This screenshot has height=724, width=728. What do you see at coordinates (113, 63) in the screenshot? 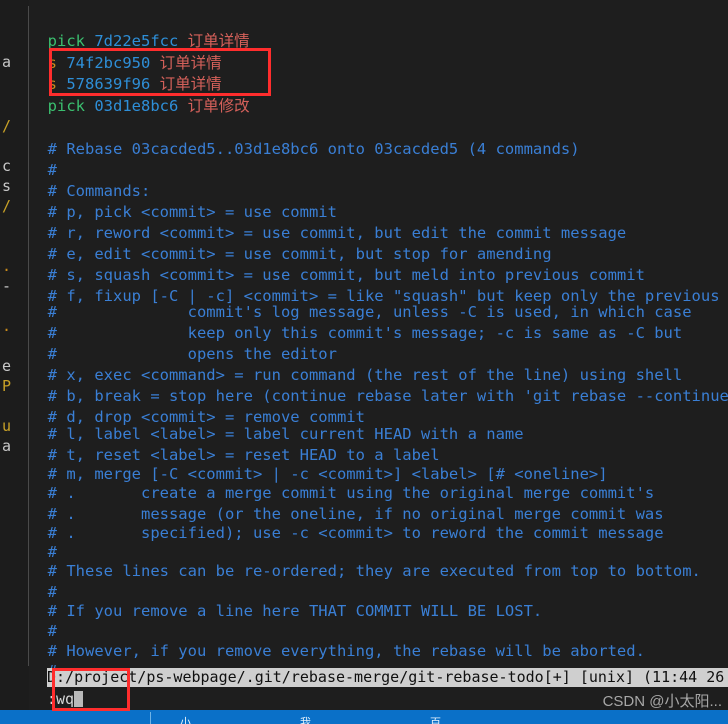
I see `todo-token: 74f2bc950` at bounding box center [113, 63].